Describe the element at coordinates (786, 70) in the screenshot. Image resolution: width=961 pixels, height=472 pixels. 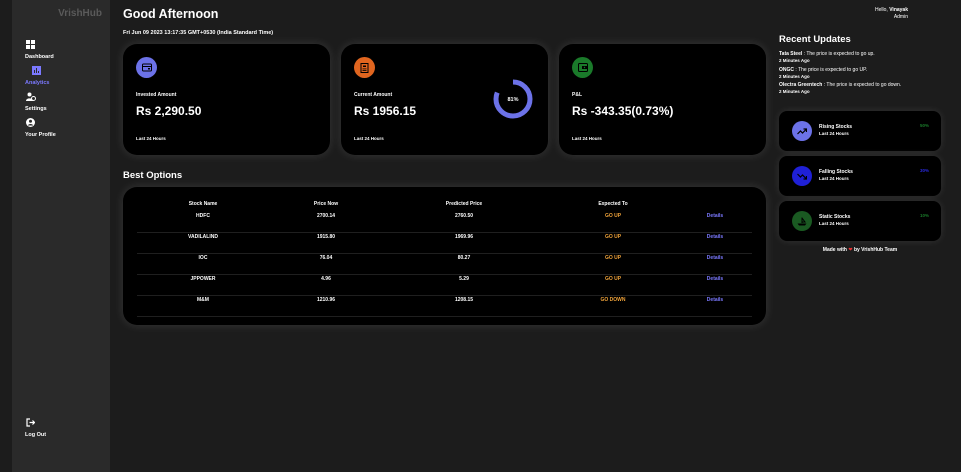
I see `update-stock: ONGC` at that location.